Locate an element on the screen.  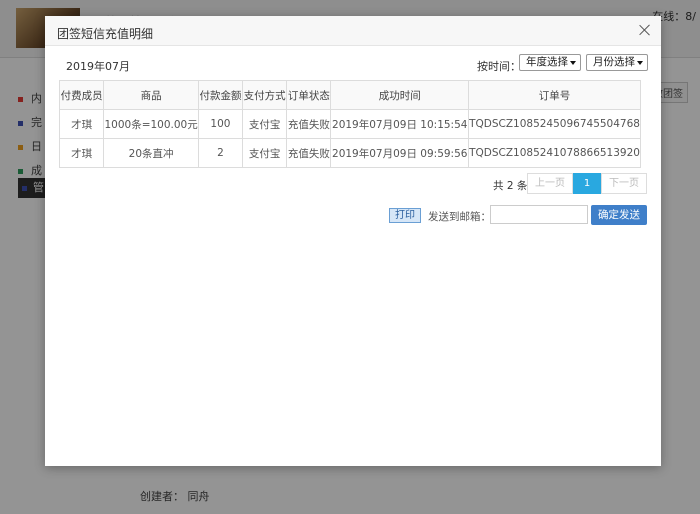
order-number-cell: TQDSCZ1085245096745504768 is located at coordinates (554, 124).